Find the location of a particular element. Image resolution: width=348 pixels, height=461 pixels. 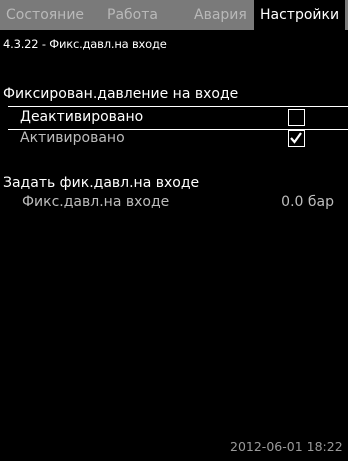

tab-settings: Настройки is located at coordinates (300, 15).